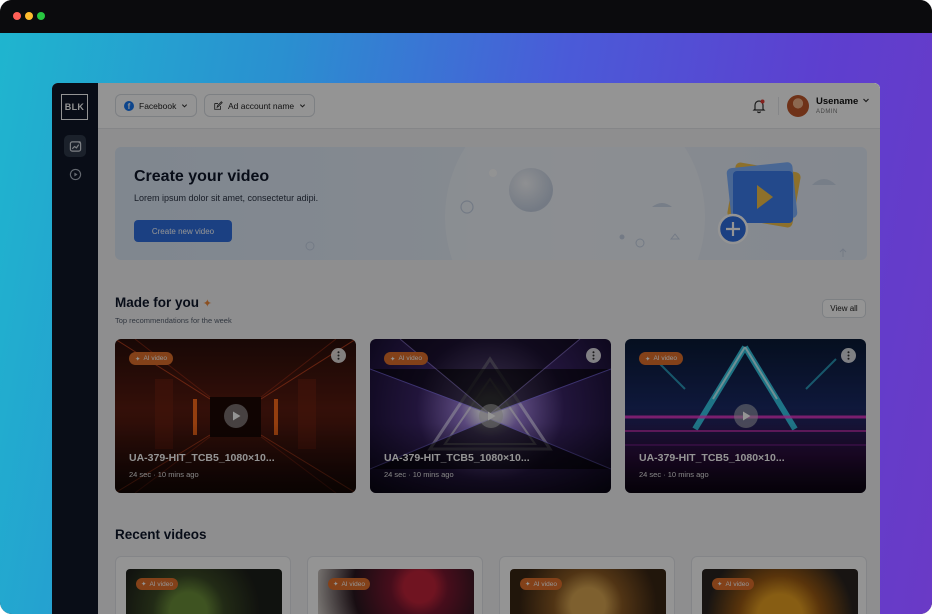 The height and width of the screenshot is (614, 932). Describe the element at coordinates (866, 100) in the screenshot. I see `user-menu-chevron-icon` at that location.